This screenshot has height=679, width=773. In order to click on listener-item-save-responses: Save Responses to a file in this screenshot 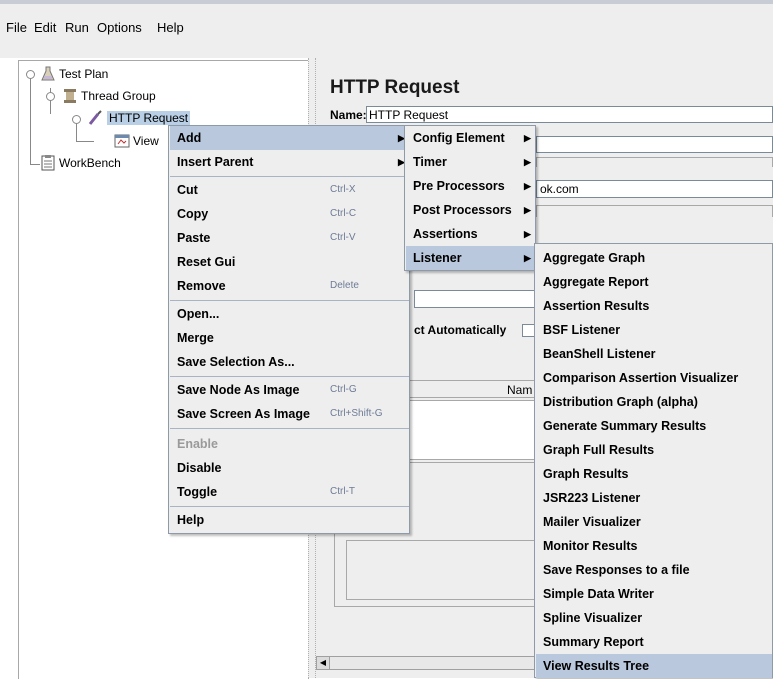, I will do `click(654, 570)`.